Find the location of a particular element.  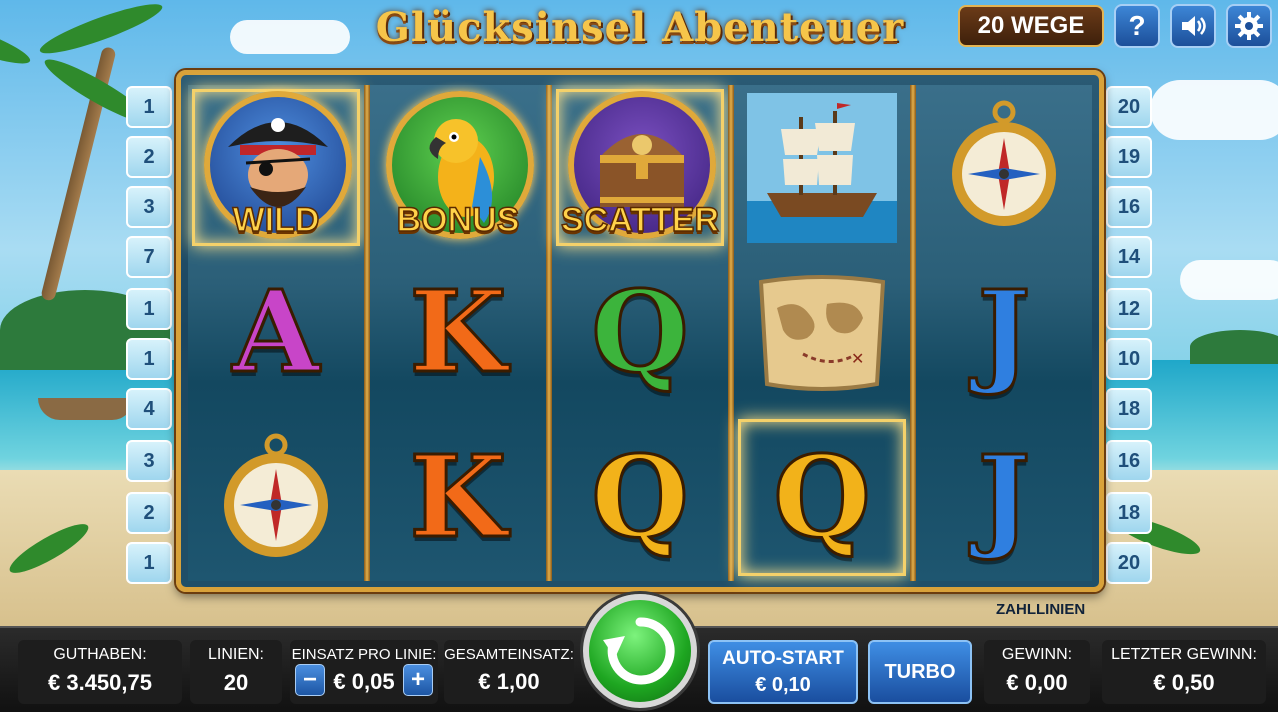

last-win-label: LETZTER GEWINN: is located at coordinates (1184, 654).